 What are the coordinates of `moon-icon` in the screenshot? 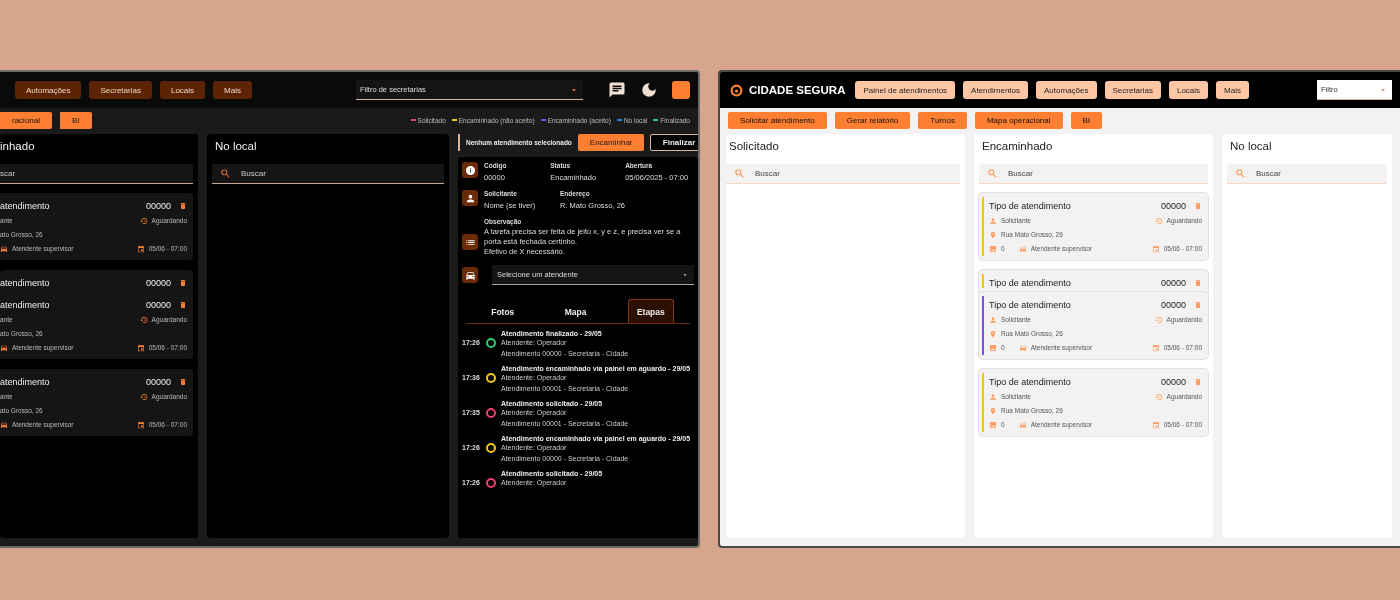 It's located at (649, 90).